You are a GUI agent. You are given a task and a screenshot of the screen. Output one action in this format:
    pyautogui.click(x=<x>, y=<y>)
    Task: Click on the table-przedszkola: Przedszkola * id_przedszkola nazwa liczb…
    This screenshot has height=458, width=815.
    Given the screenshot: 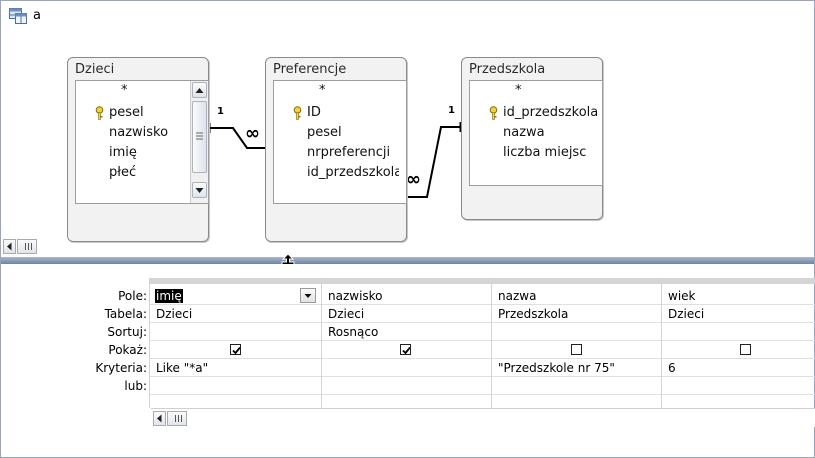 What is the action you would take?
    pyautogui.click(x=532, y=138)
    